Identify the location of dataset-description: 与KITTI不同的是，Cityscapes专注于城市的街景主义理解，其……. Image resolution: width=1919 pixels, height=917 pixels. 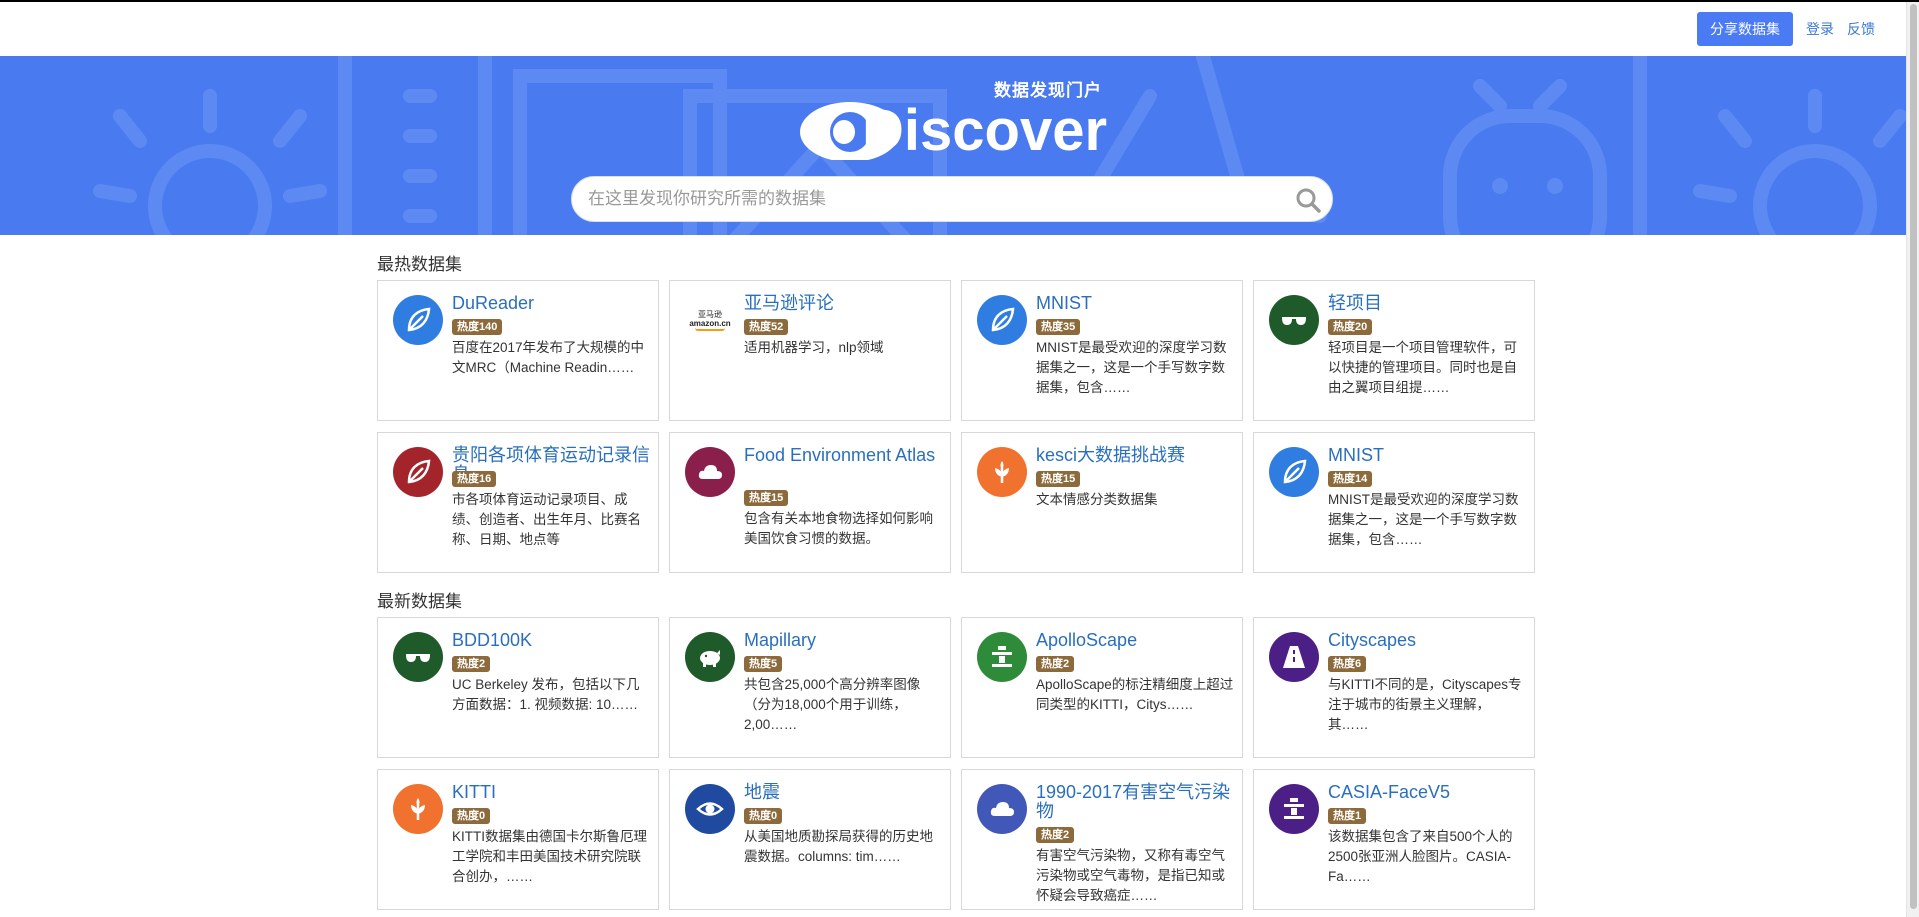
(1425, 704).